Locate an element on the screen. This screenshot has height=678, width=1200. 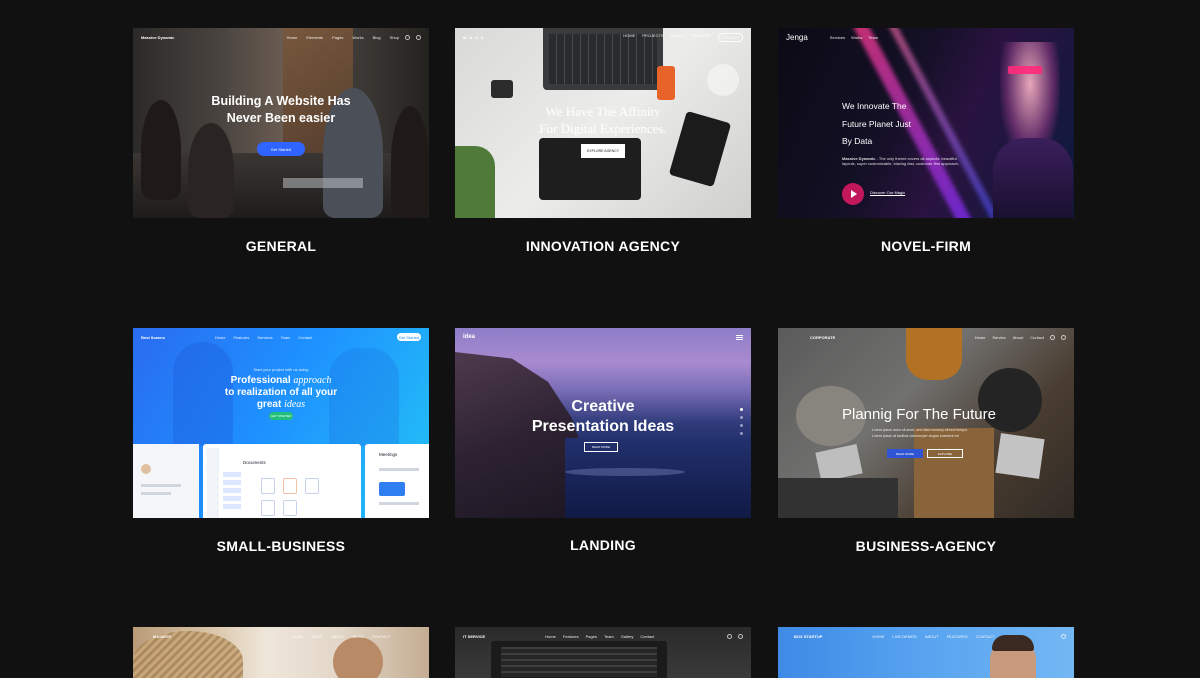
preview-brand: Jenga is located at coordinates (797, 37).